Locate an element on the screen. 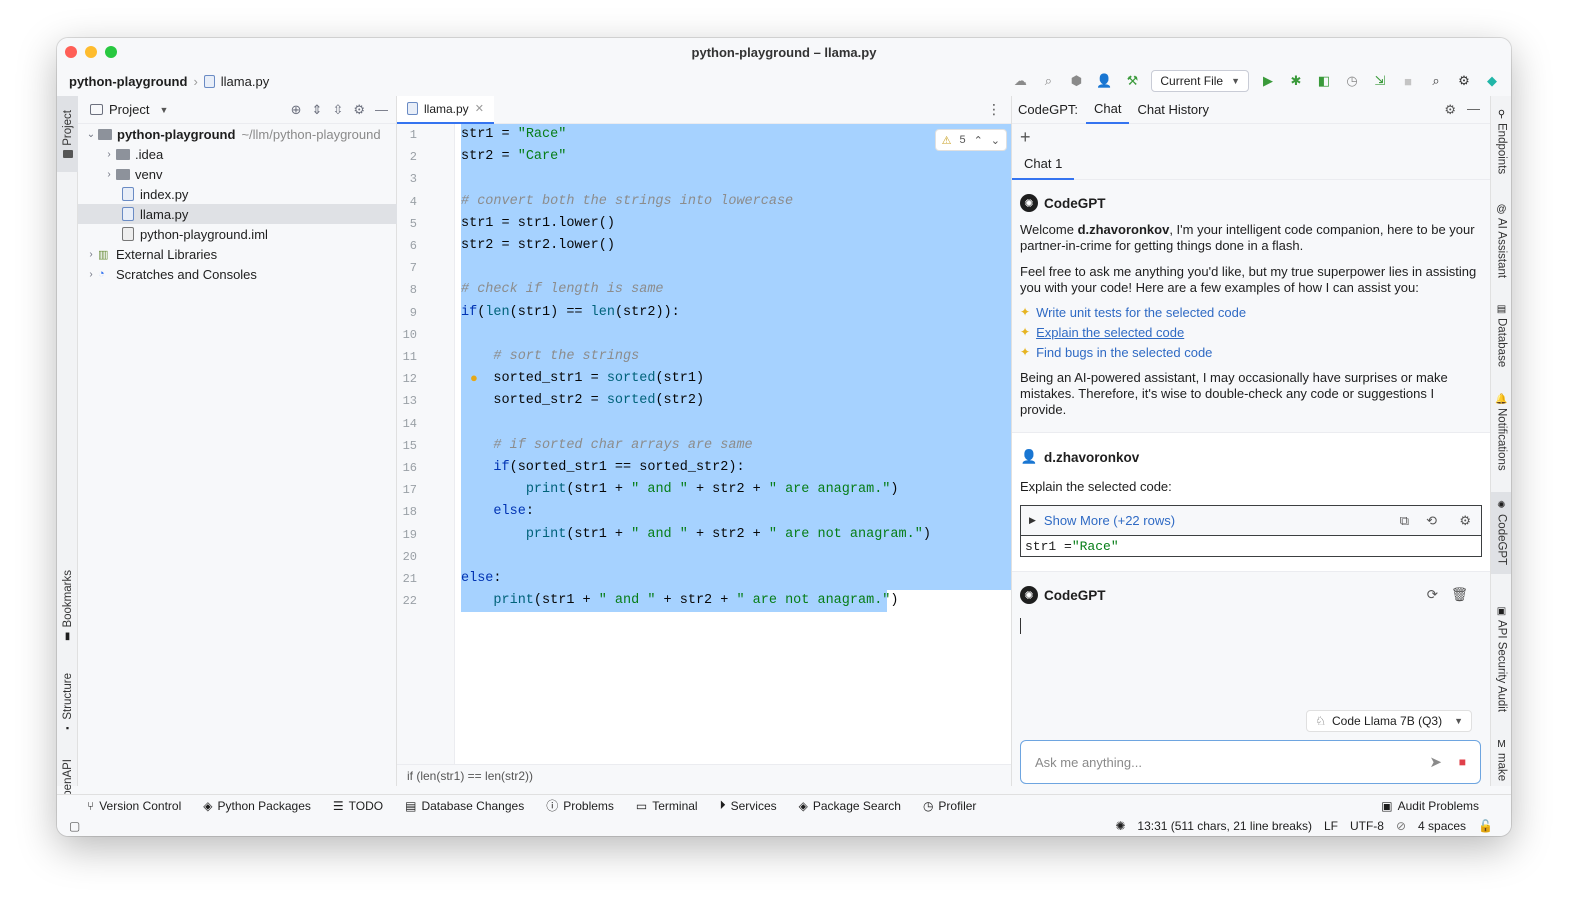 The height and width of the screenshot is (919, 1581). regenerate-icon: ⟳ is located at coordinates (1432, 595).